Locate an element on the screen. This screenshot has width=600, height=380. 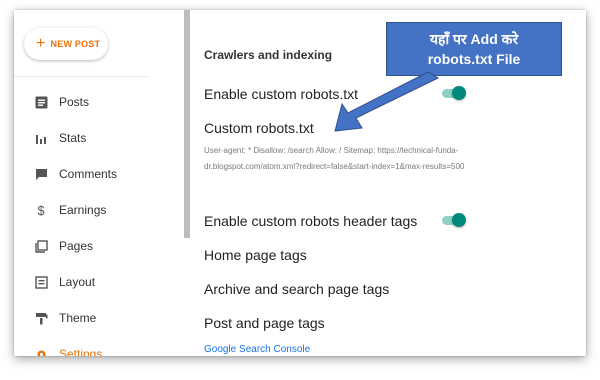
theme-icon is located at coordinates (41, 318).